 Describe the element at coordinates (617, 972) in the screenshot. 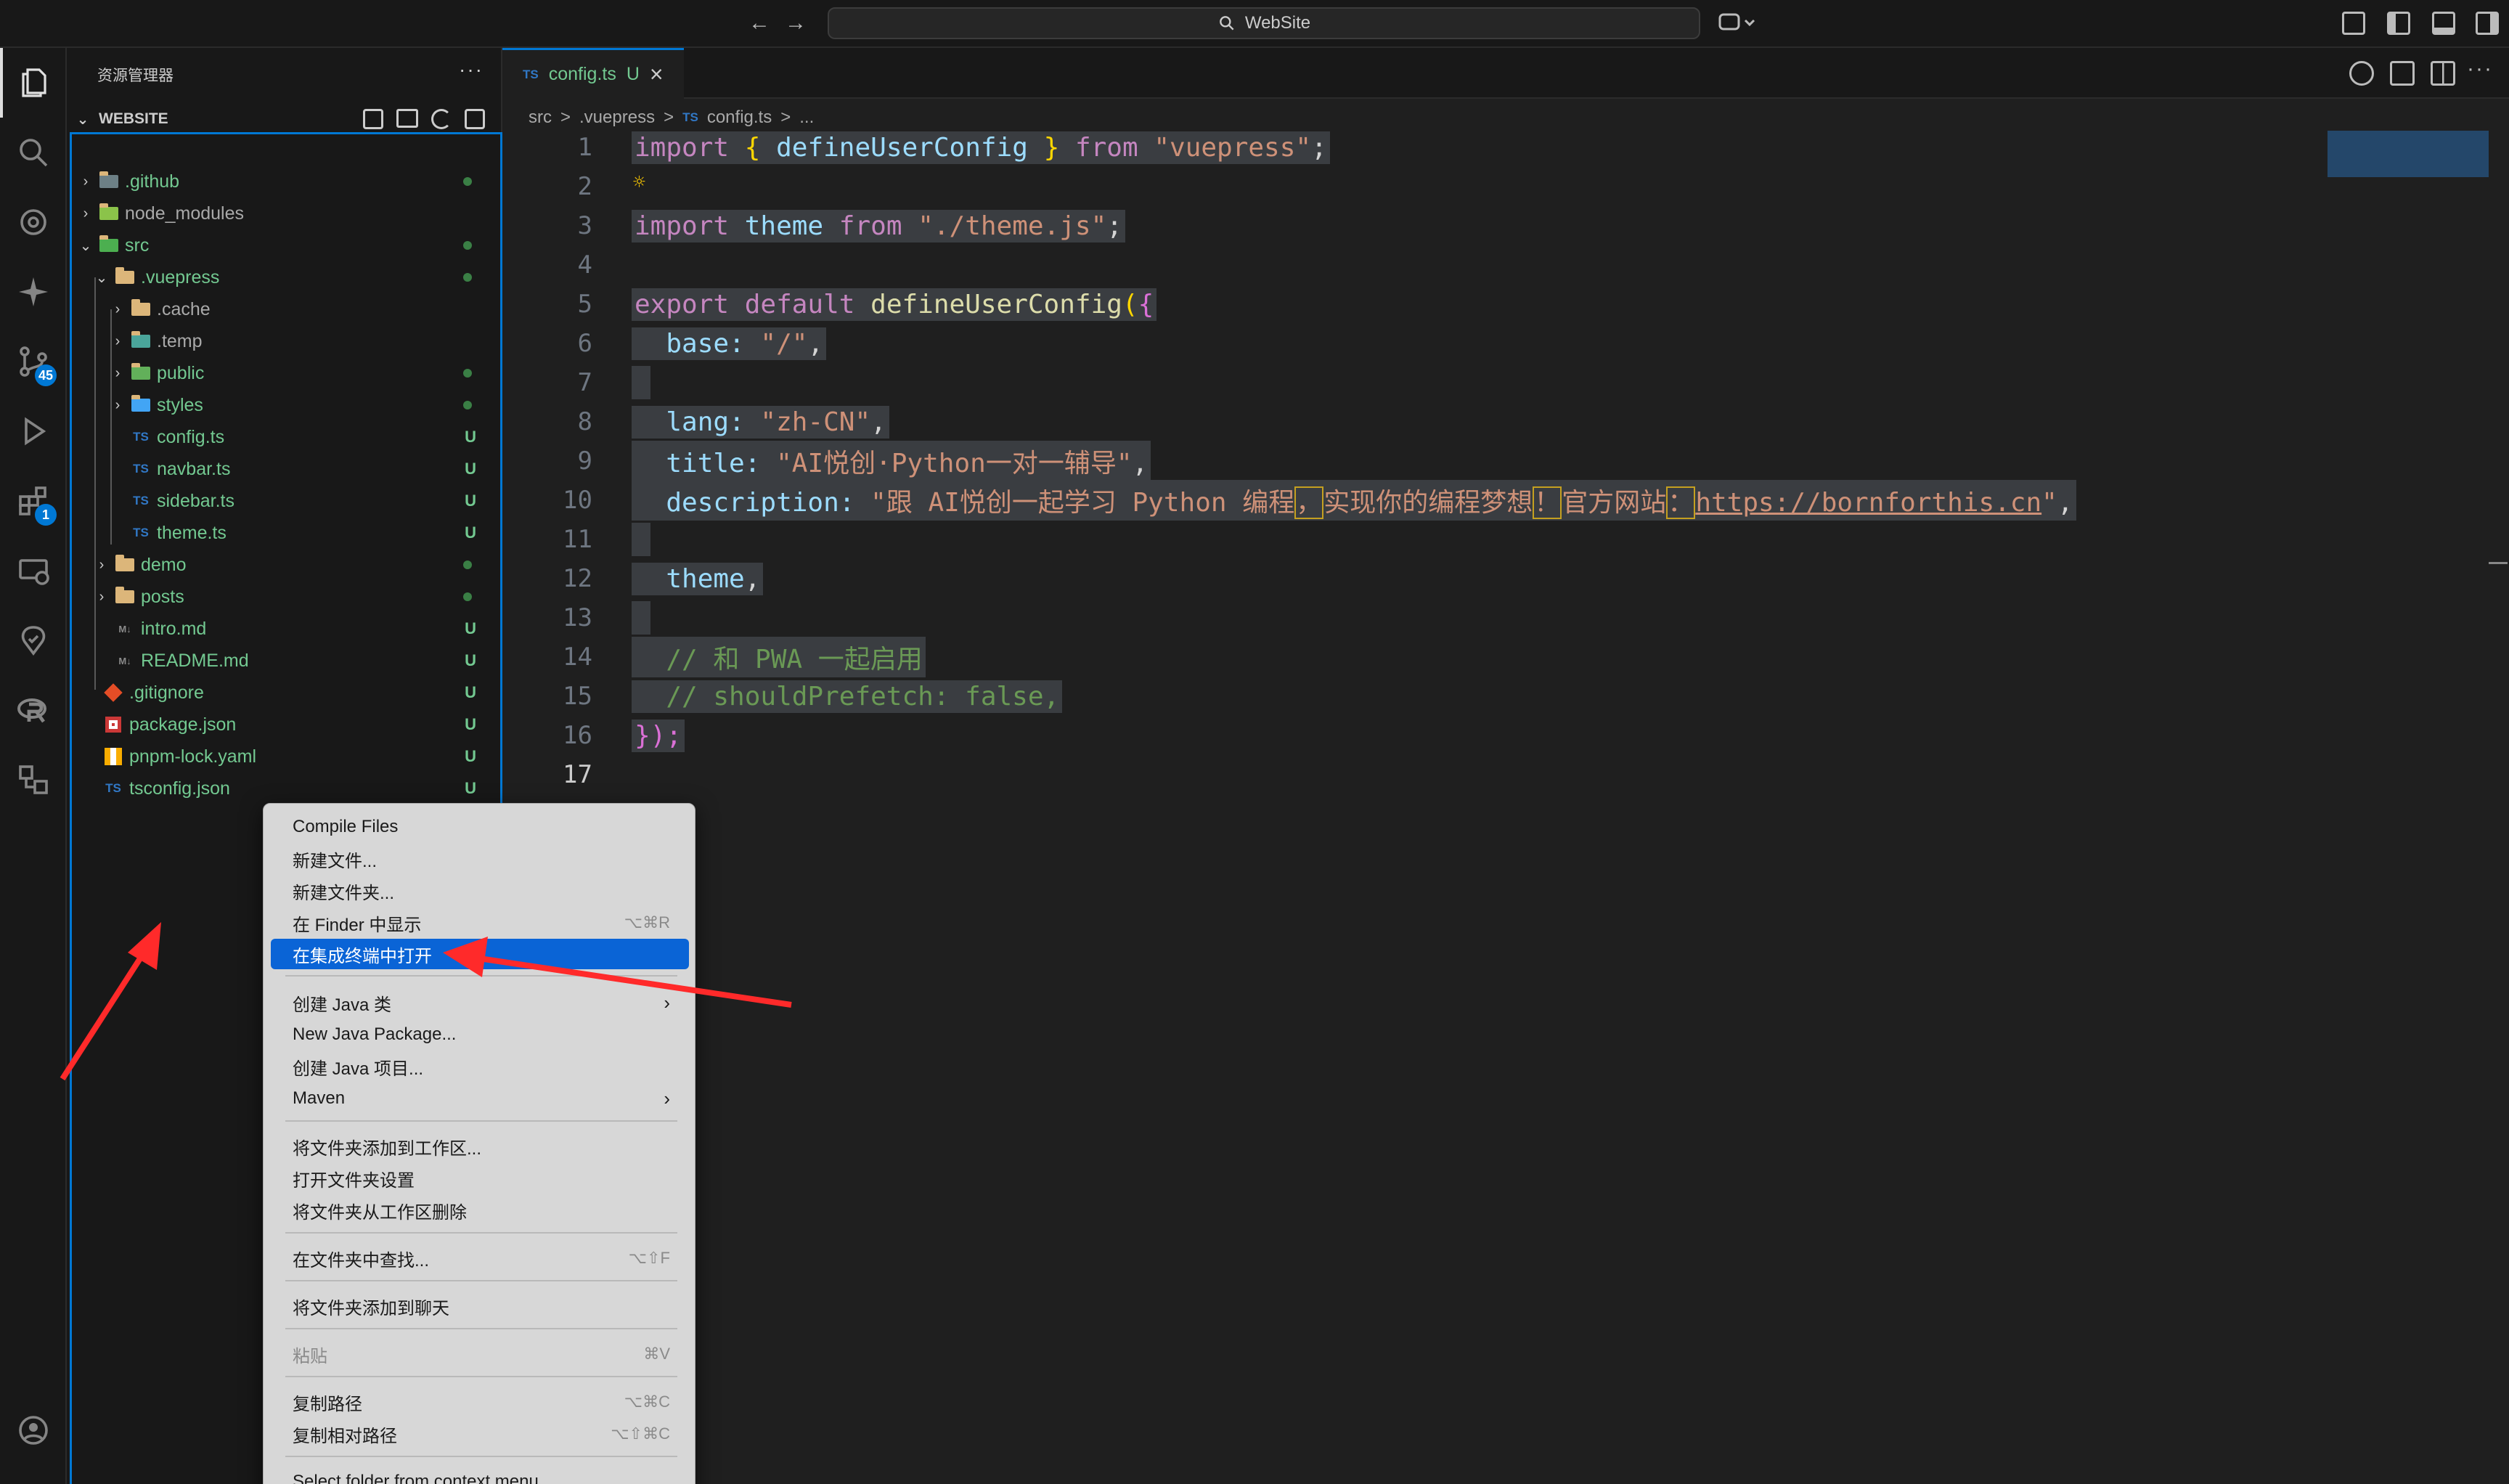

I see `annotation-arrow-menu` at that location.